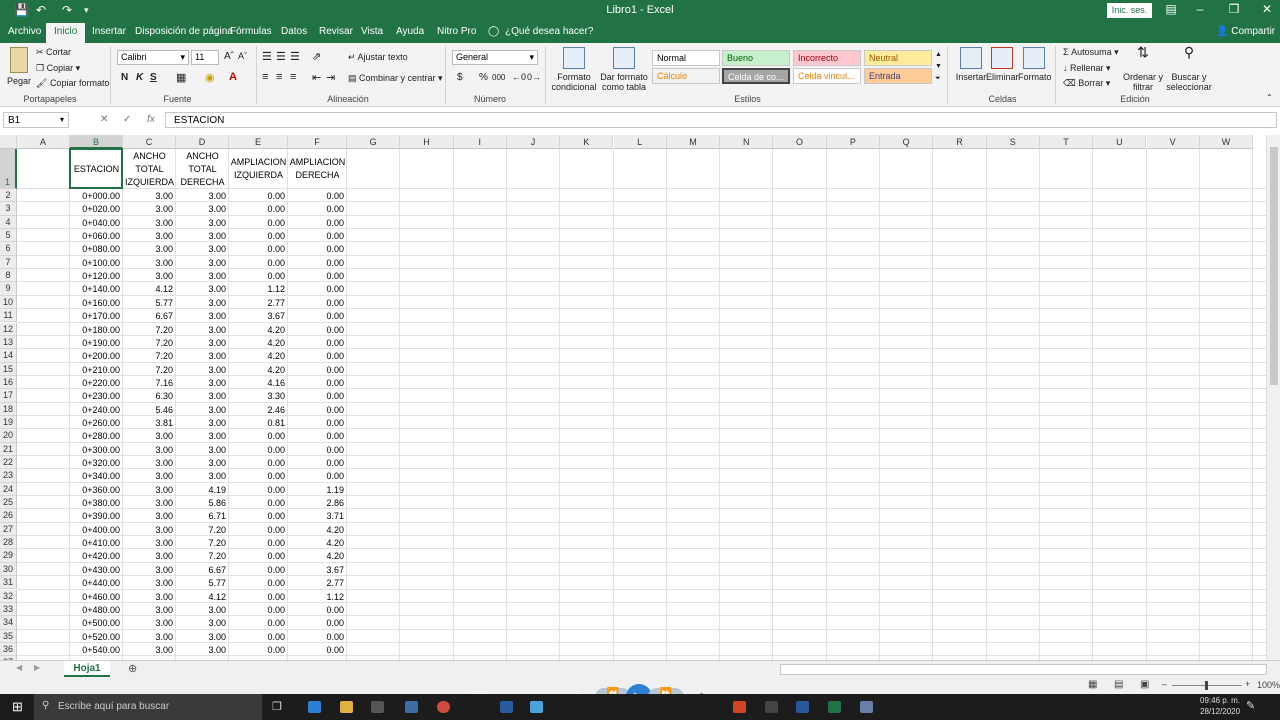 The width and height of the screenshot is (1280, 720). Describe the element at coordinates (1066, 142) in the screenshot. I see `column-header-t: T` at that location.